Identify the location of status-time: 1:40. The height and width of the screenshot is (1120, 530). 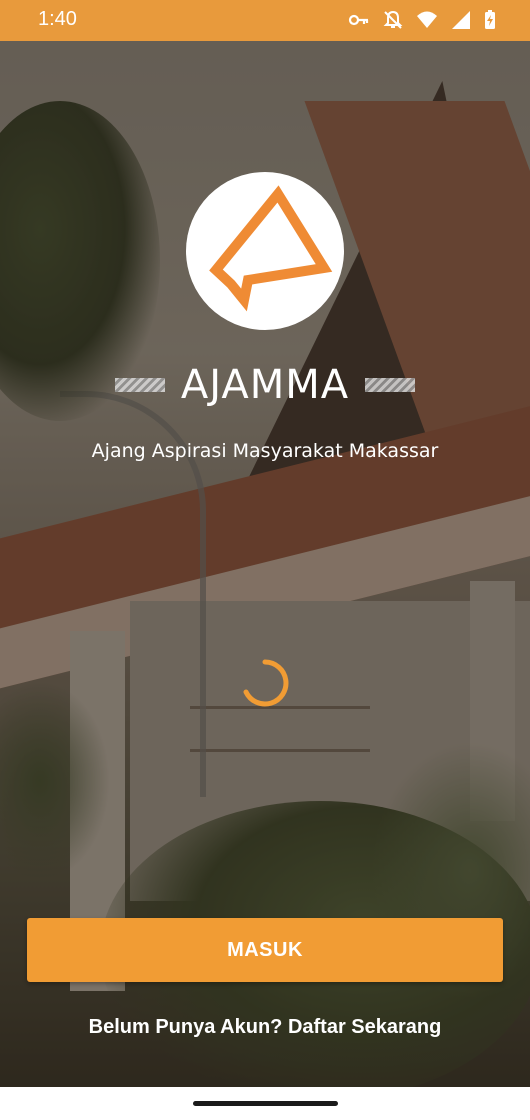
(57, 19).